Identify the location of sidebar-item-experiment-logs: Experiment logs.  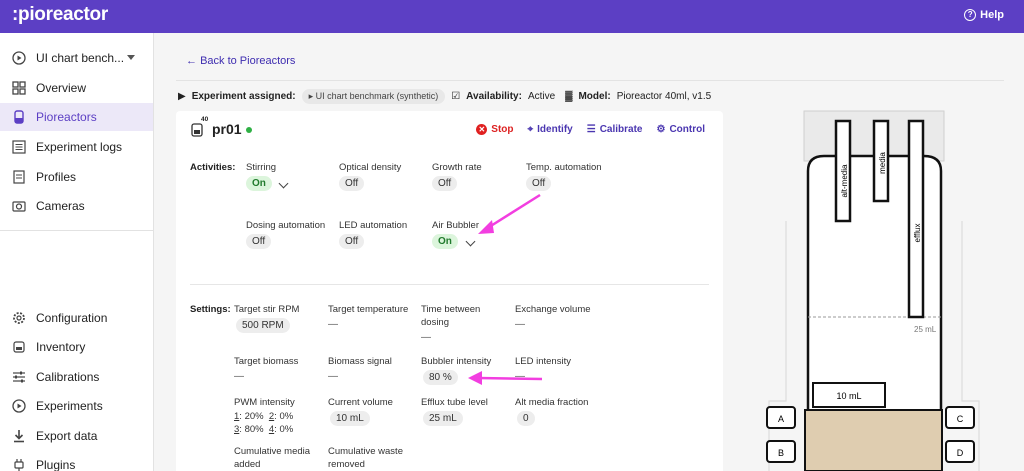
(76, 147).